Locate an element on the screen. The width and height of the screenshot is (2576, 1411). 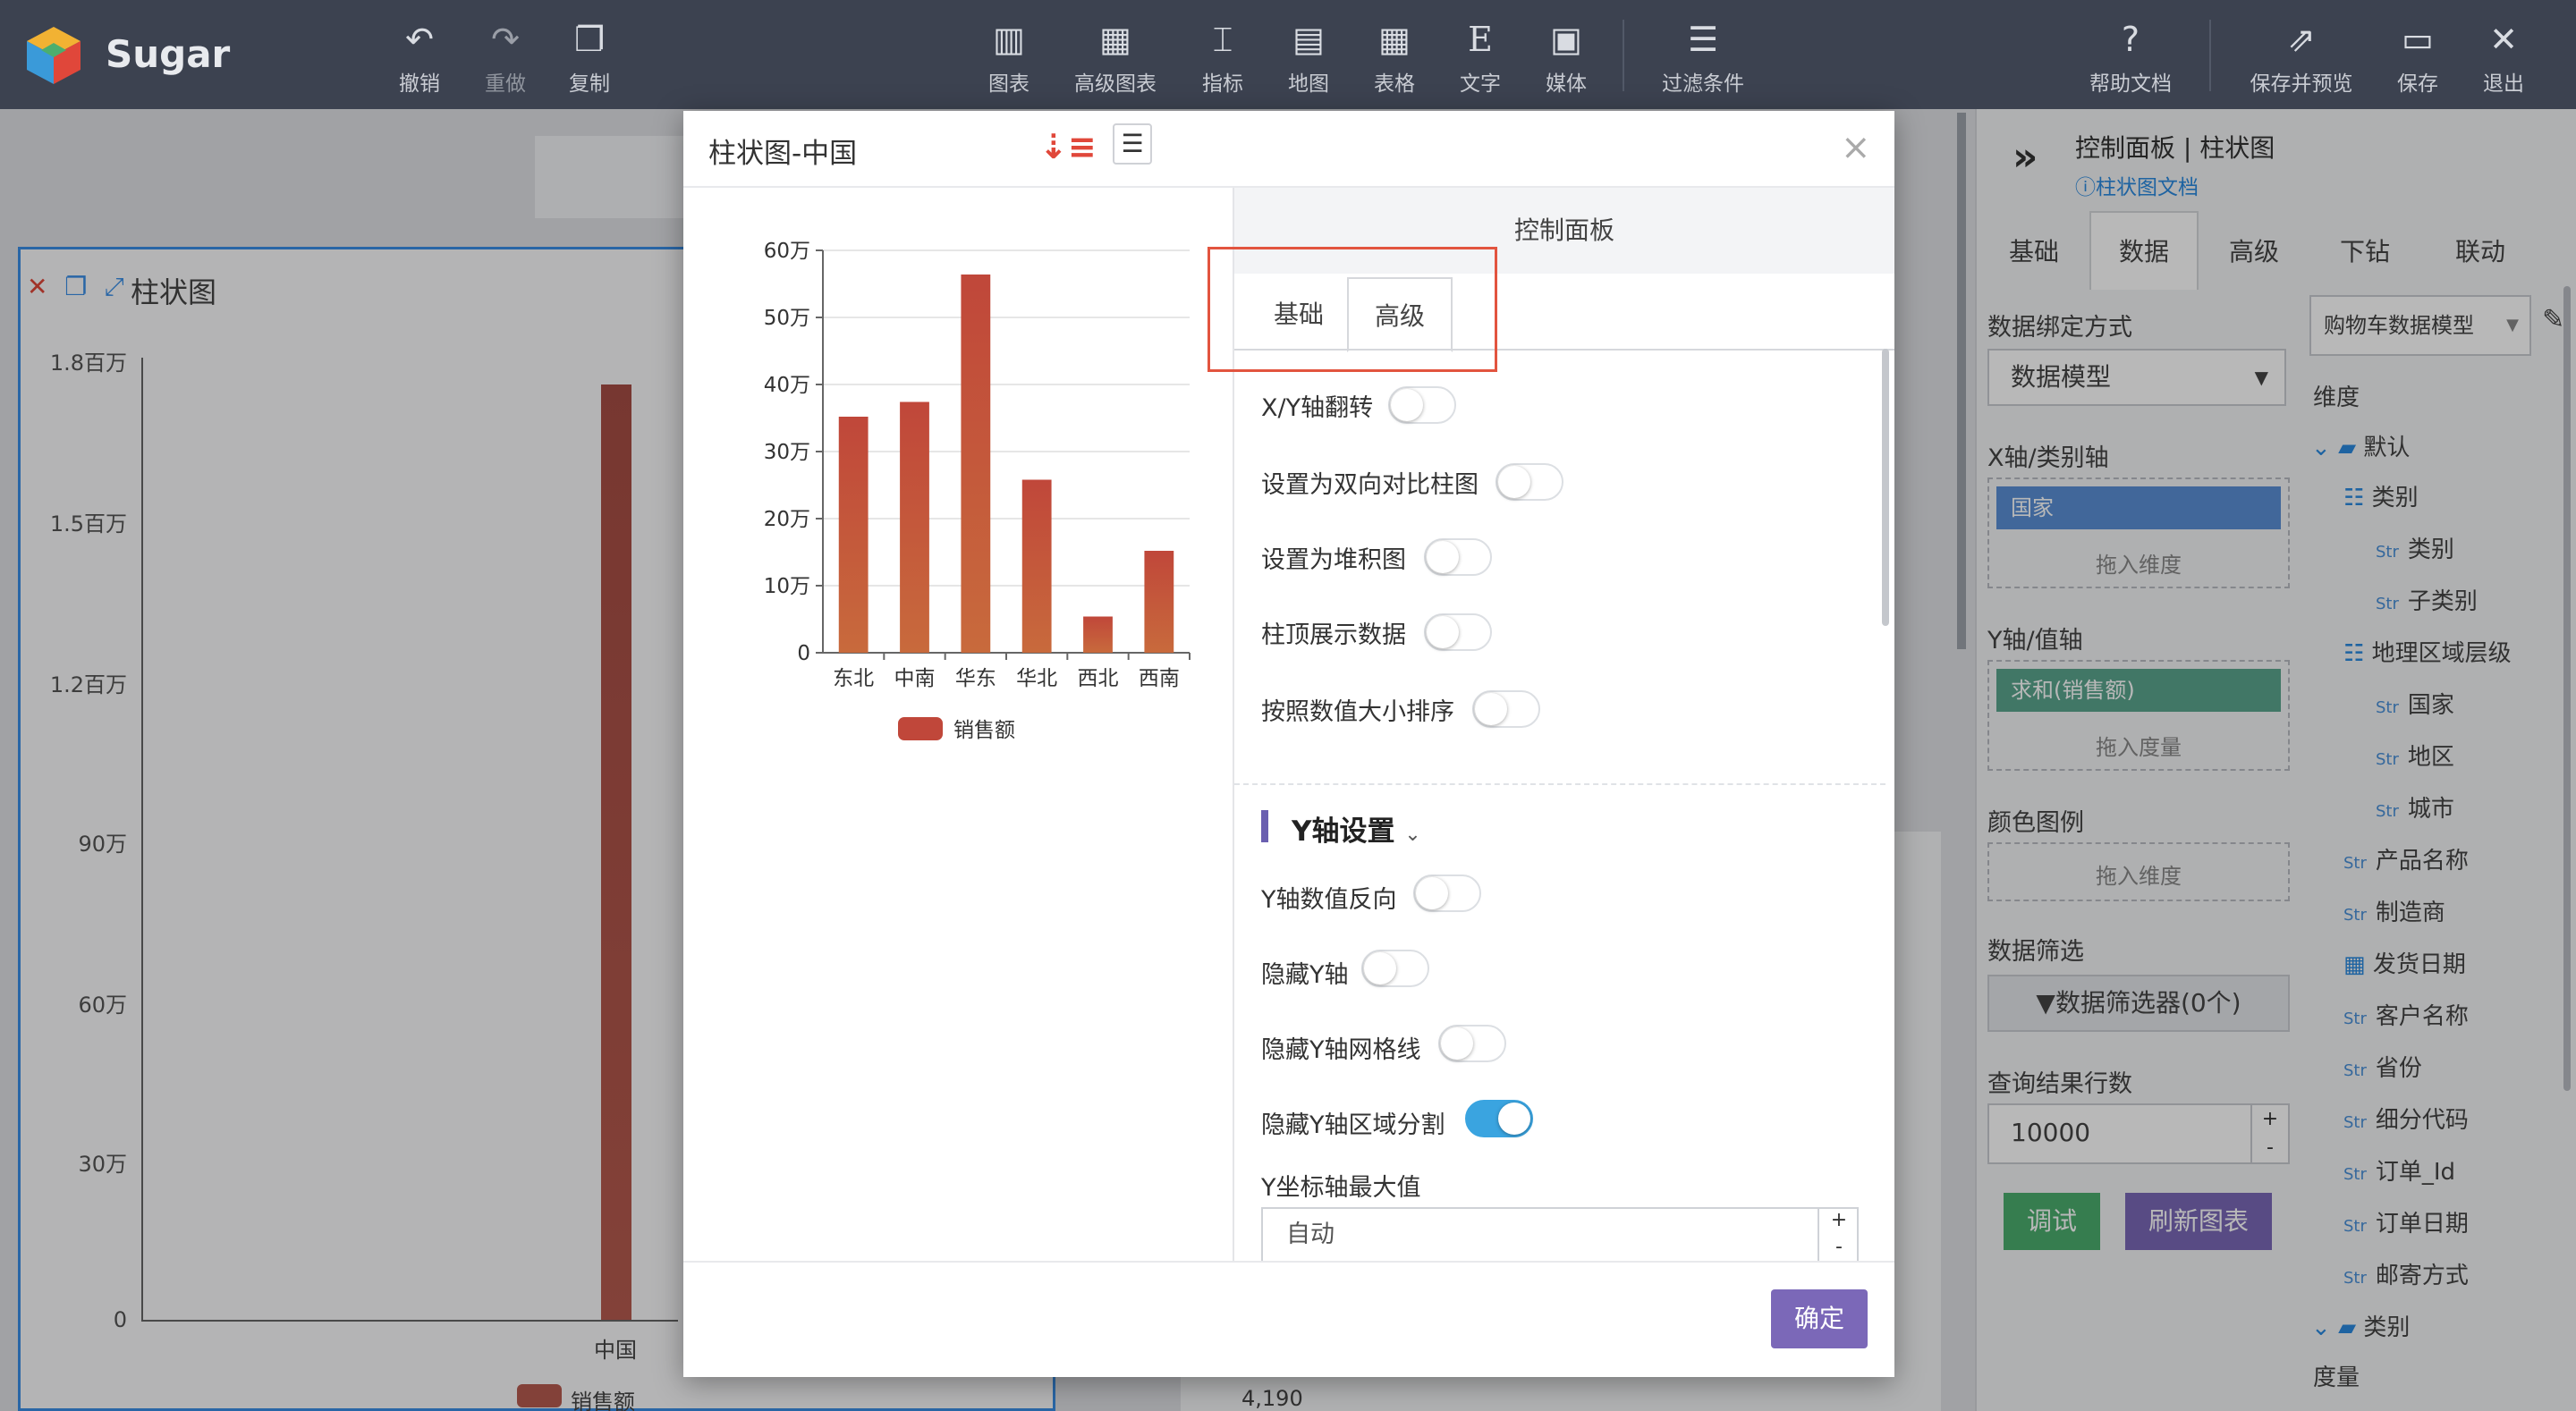
metric-button: ⌶ 指标 is located at coordinates (1222, 57).